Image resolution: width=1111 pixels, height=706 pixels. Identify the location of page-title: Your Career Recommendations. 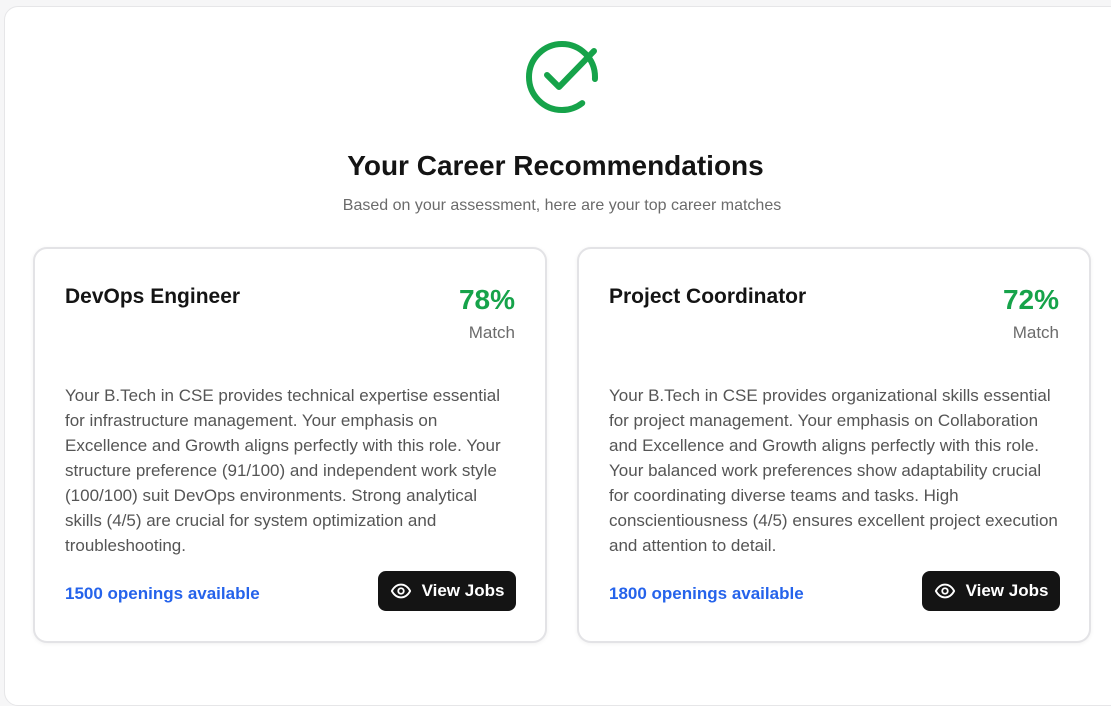
(555, 165).